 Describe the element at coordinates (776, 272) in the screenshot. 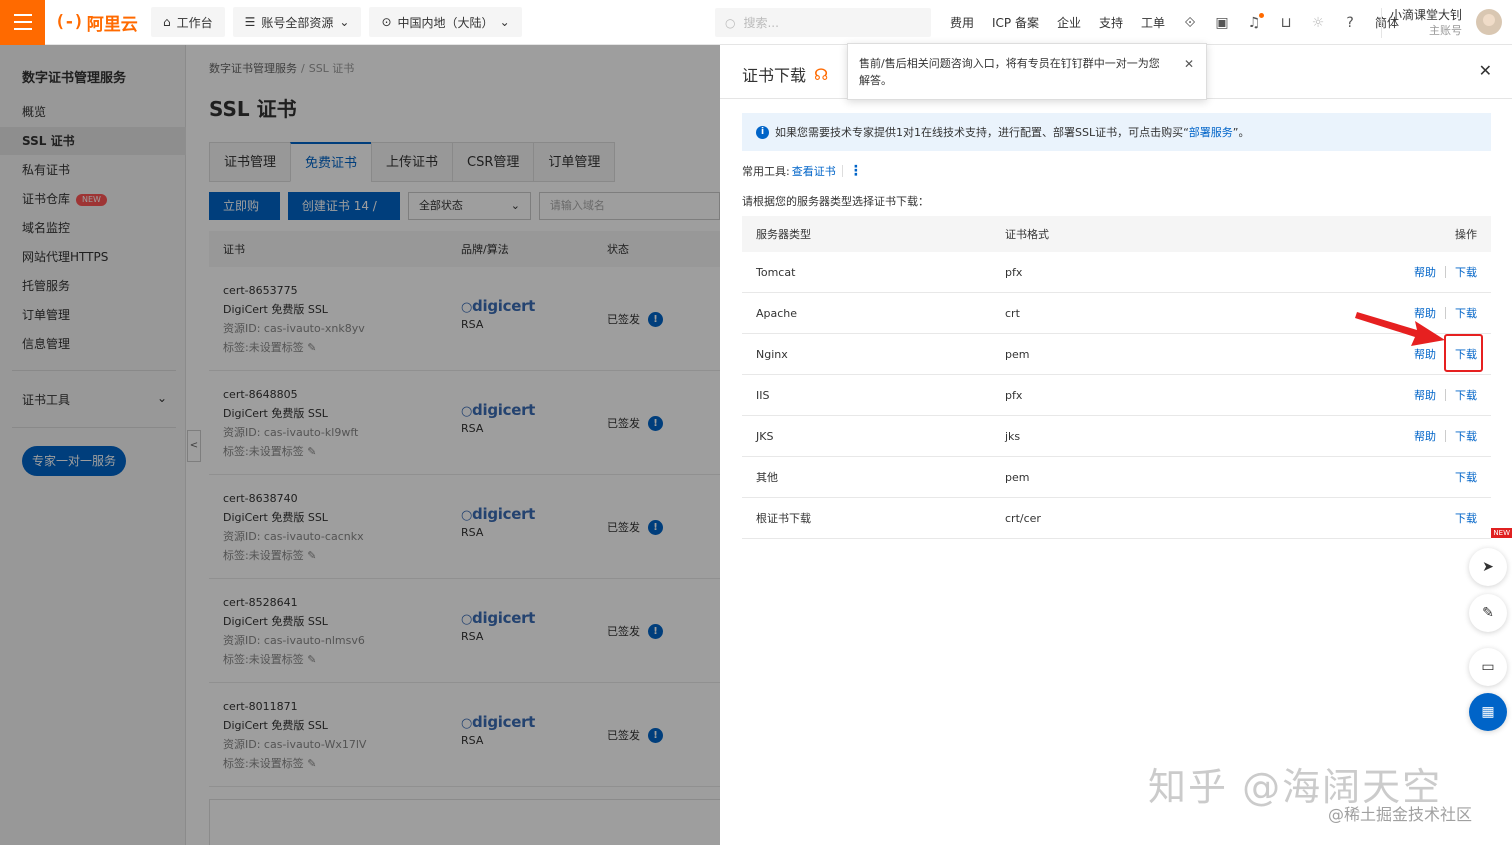

I see `server-type: Tomcat` at that location.